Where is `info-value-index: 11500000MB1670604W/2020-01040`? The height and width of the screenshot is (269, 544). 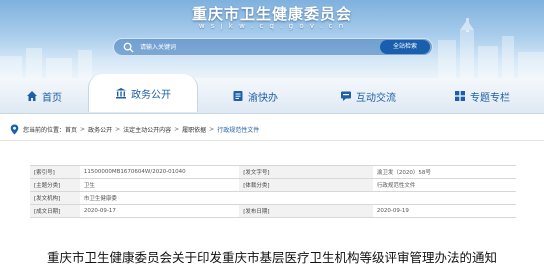 info-value-index: 11500000MB1670604W/2020-01040 is located at coordinates (159, 172).